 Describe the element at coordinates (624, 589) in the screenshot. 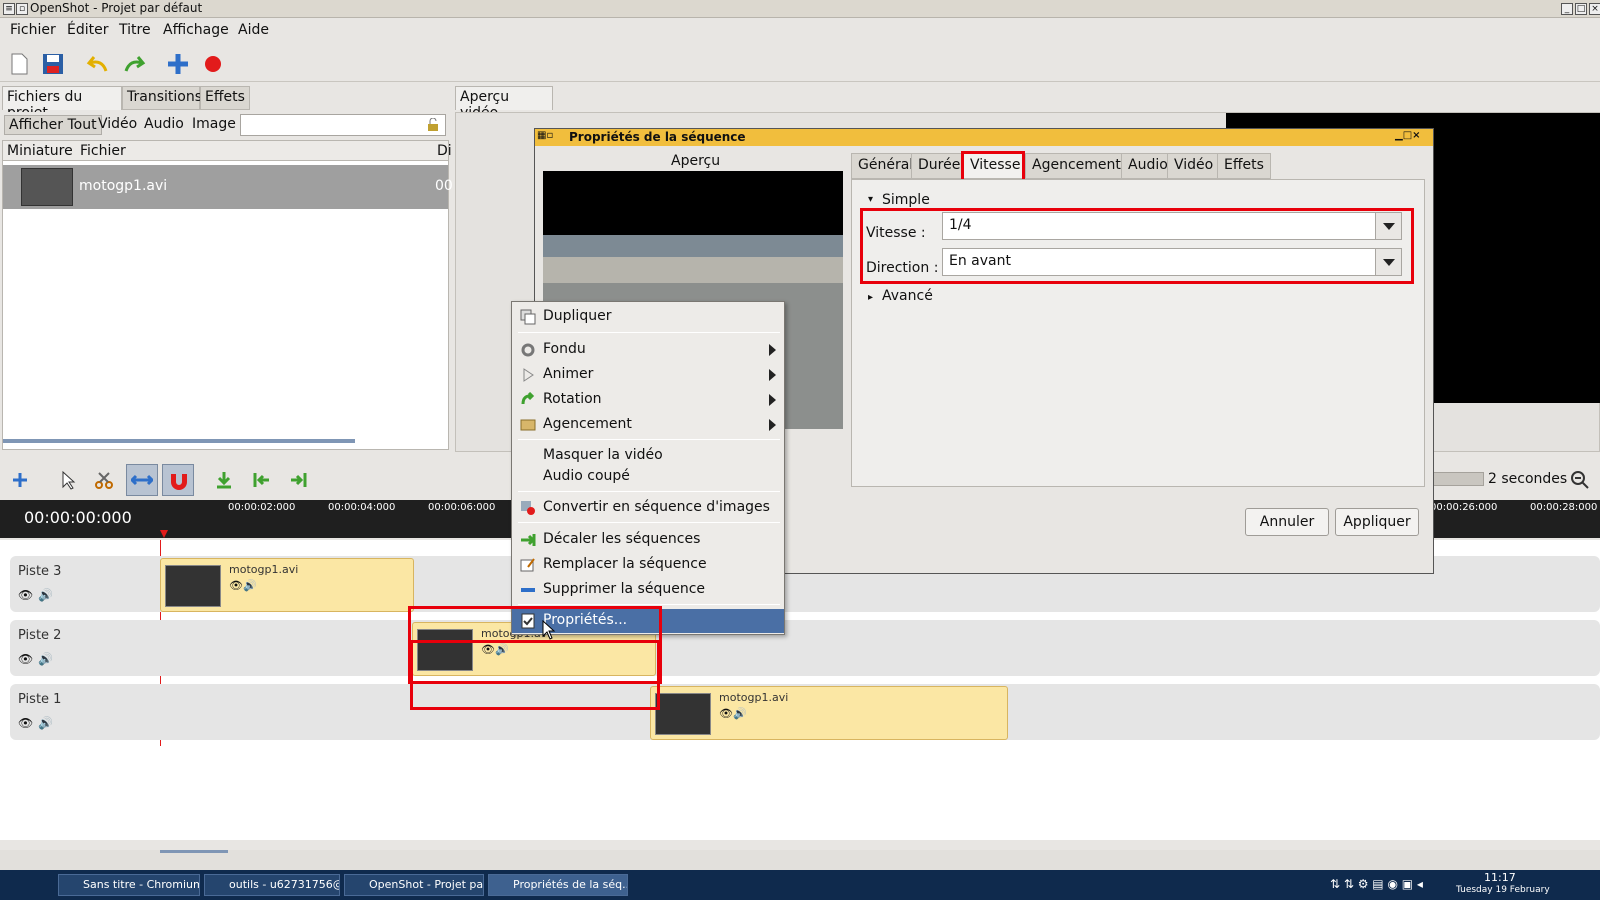

I see `menu-label: Supprimer la séquence` at that location.